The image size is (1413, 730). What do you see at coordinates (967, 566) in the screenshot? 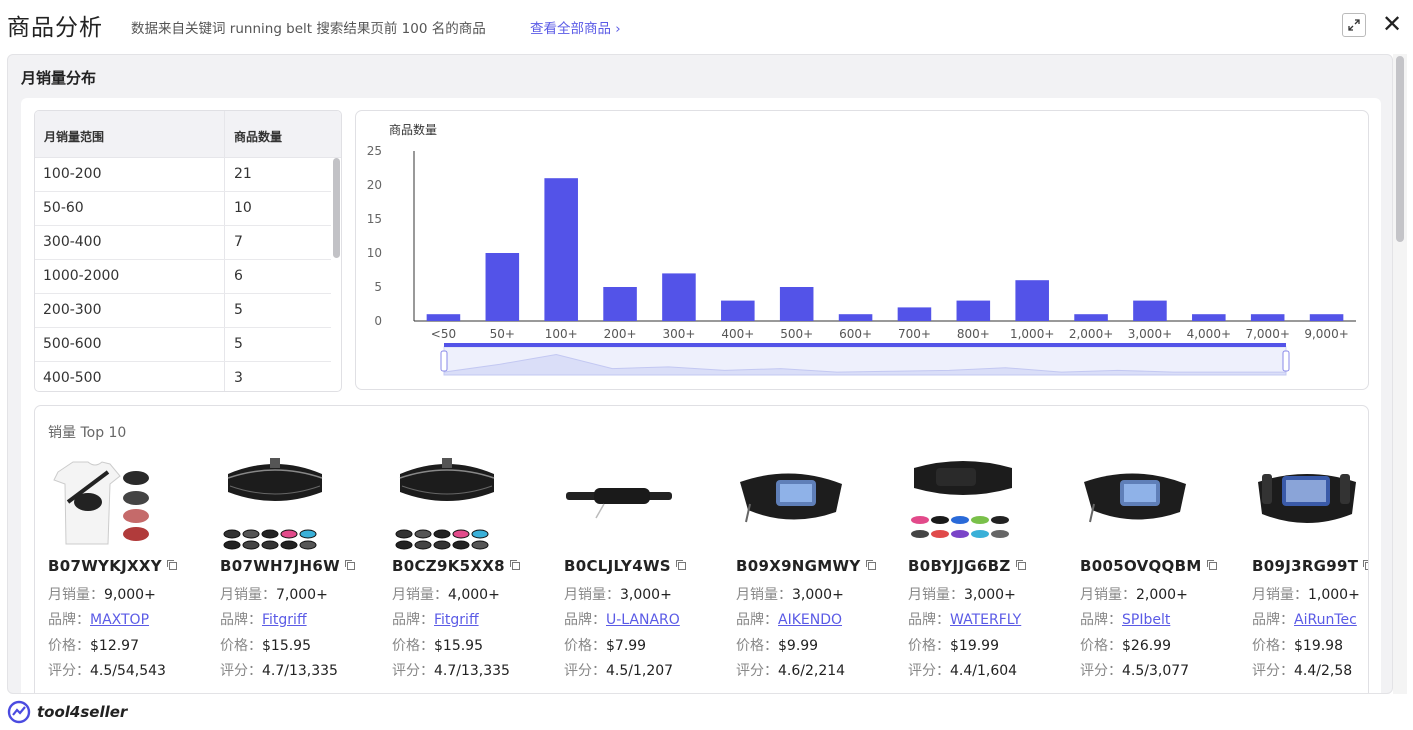
I see `product-asin: B0BYJJG6BZ` at bounding box center [967, 566].